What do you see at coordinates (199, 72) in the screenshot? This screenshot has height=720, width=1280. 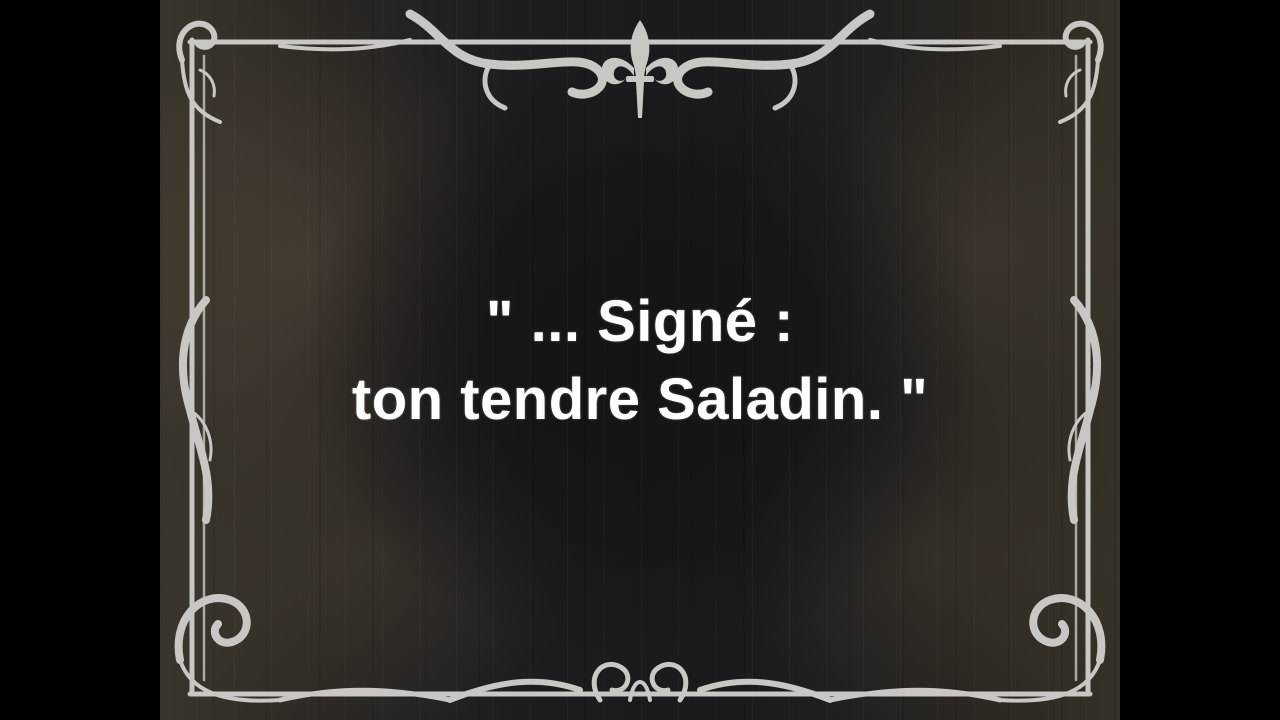 I see `flourish-top-left` at bounding box center [199, 72].